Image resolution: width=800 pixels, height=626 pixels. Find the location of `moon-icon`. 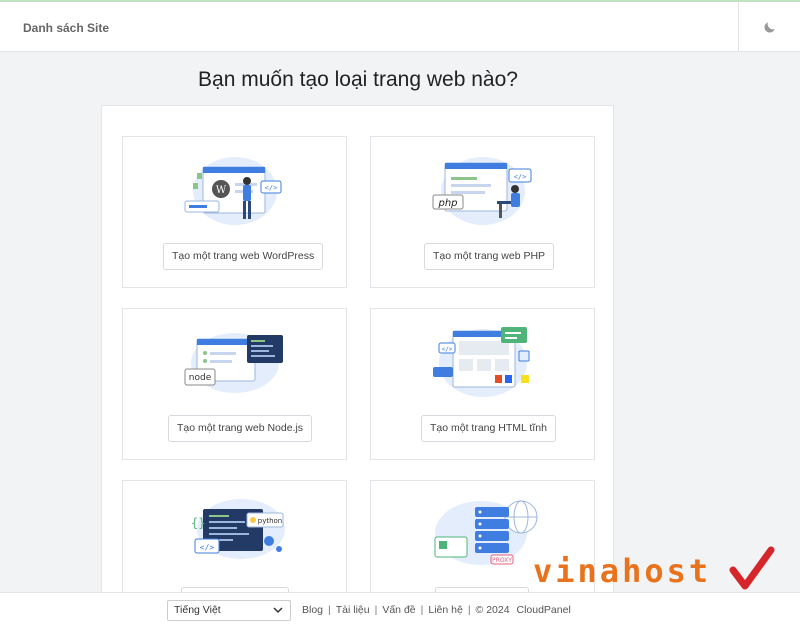

moon-icon is located at coordinates (769, 27).